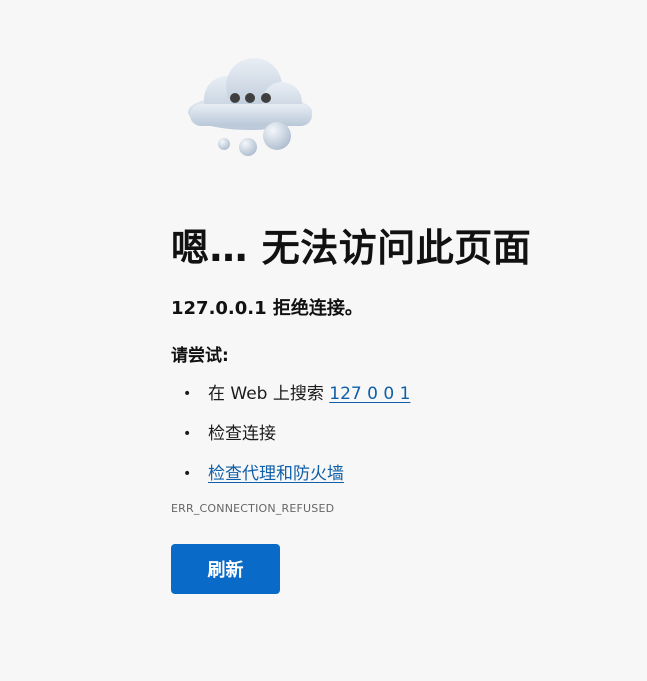  Describe the element at coordinates (391, 474) in the screenshot. I see `suggestion-check-proxy: • 检查代理和防火墙` at that location.